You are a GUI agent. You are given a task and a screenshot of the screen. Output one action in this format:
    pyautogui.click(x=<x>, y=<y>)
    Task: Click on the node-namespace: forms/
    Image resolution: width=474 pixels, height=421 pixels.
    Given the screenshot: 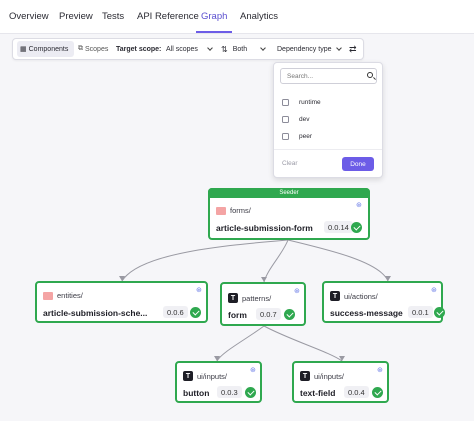 What is the action you would take?
    pyautogui.click(x=233, y=210)
    